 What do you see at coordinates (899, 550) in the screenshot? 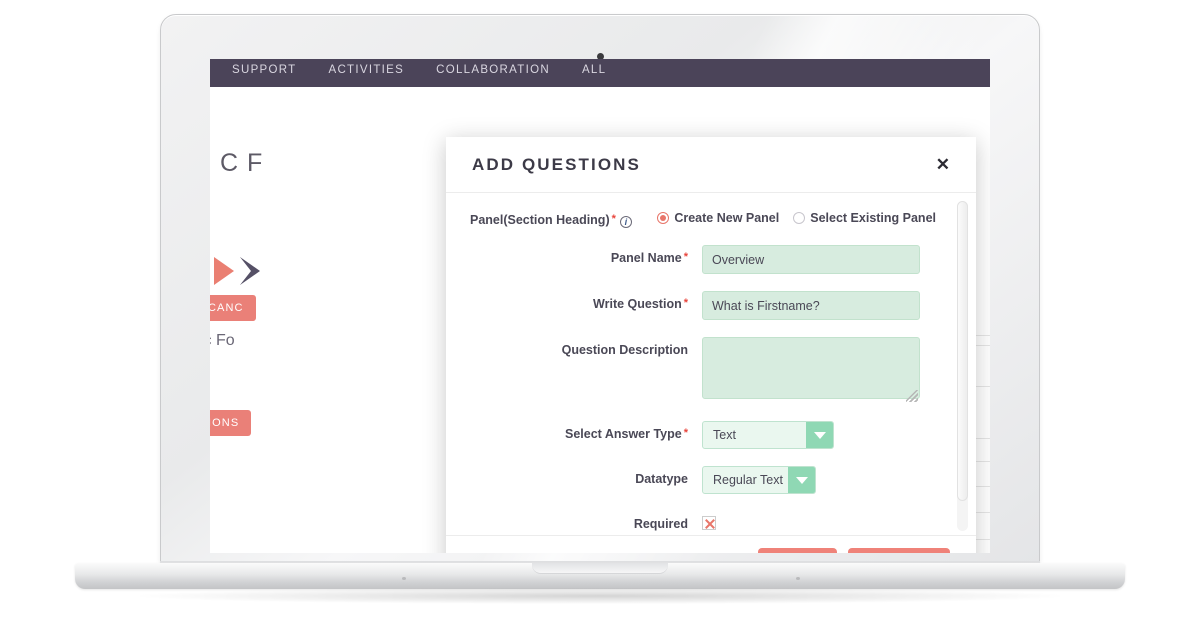
I see `cancel-button: CANCEL` at bounding box center [899, 550].